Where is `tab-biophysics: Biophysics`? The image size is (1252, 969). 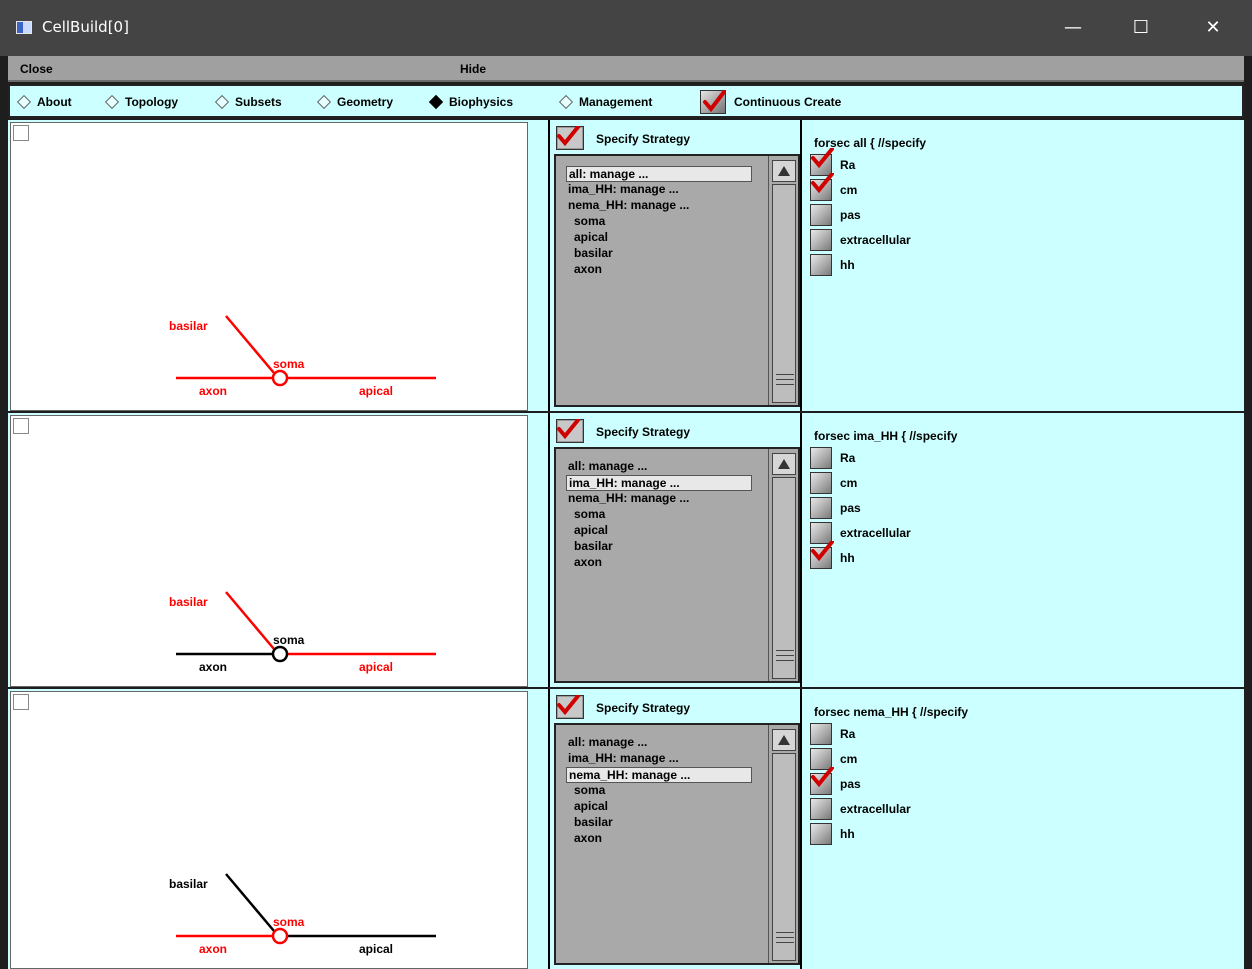
tab-biophysics: Biophysics is located at coordinates (471, 102).